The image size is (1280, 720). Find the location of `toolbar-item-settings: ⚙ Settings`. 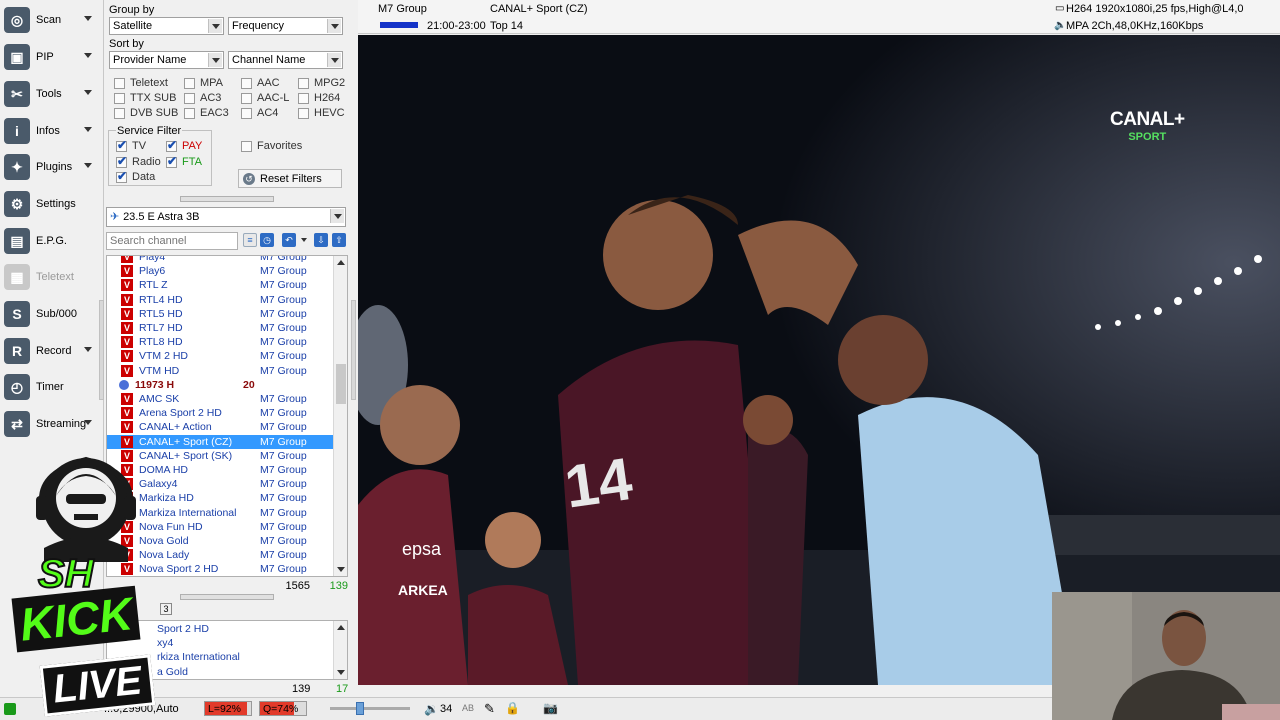

toolbar-item-settings: ⚙ Settings is located at coordinates (52, 204).